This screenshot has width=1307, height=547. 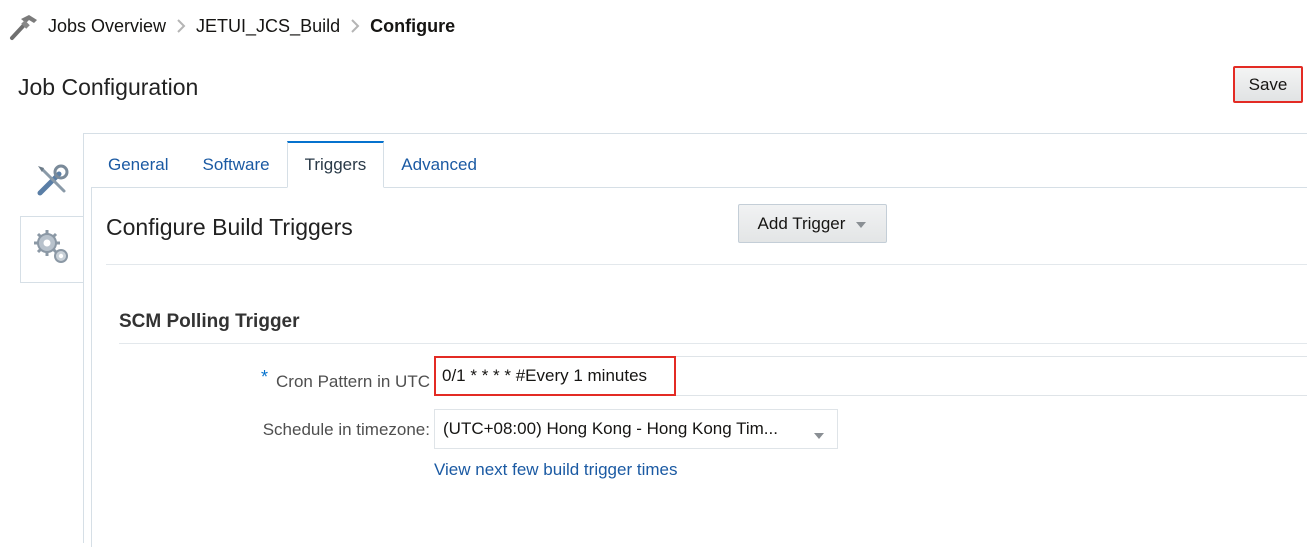 I want to click on breadcrumb-jobs-overview: Jobs Overview, so click(x=107, y=26).